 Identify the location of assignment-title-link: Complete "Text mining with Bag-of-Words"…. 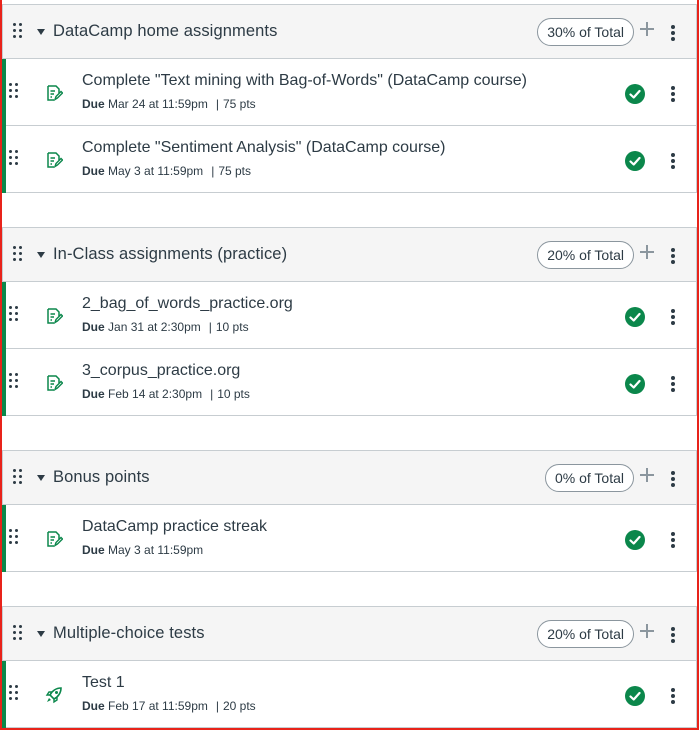
(304, 81).